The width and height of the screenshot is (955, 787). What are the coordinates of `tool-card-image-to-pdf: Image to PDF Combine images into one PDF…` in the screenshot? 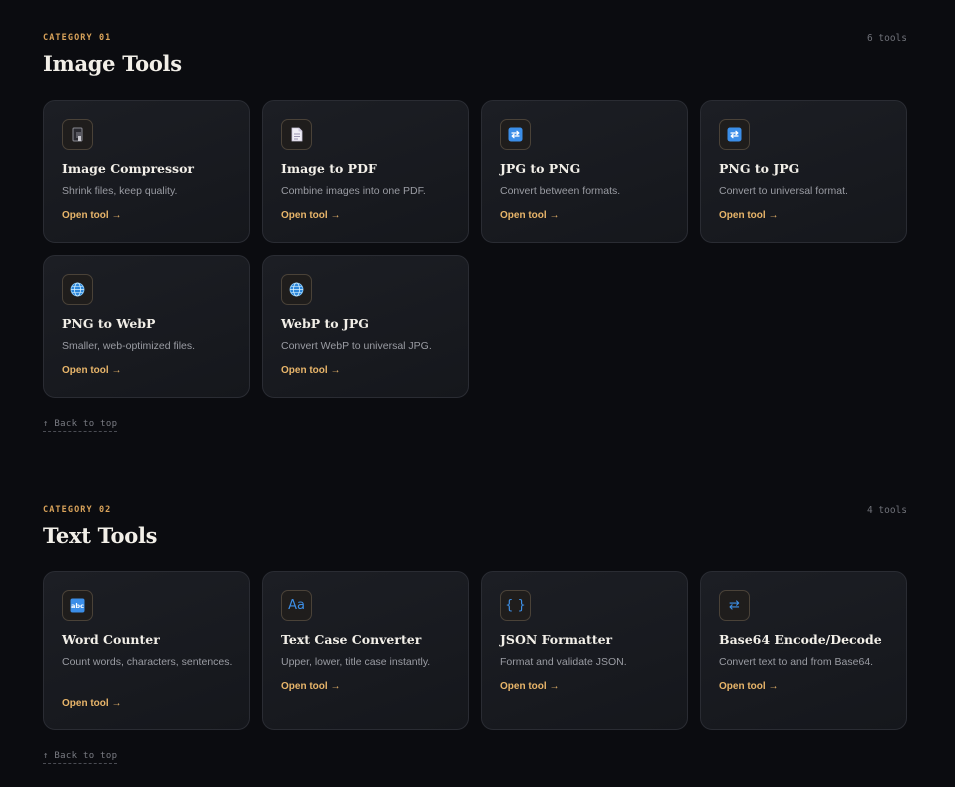 It's located at (365, 171).